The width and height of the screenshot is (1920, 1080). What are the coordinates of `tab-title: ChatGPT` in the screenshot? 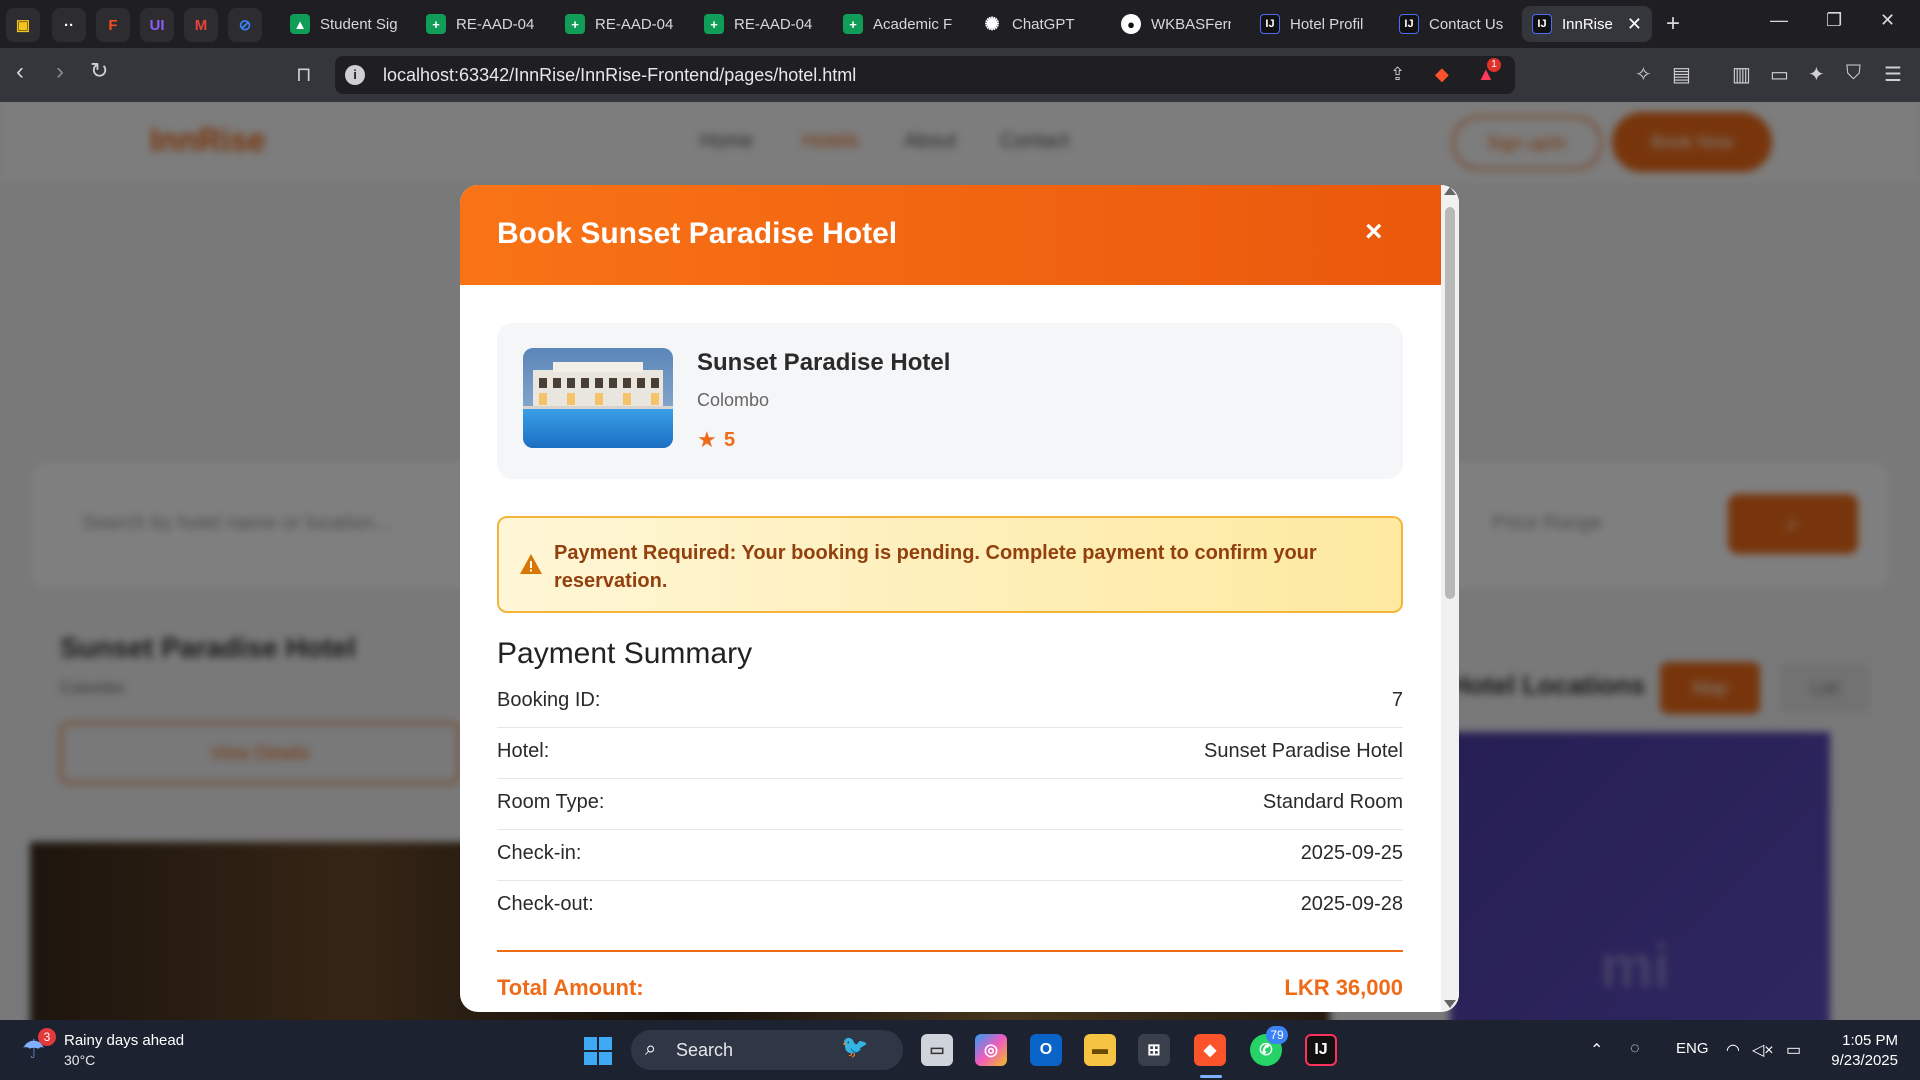 It's located at (1043, 24).